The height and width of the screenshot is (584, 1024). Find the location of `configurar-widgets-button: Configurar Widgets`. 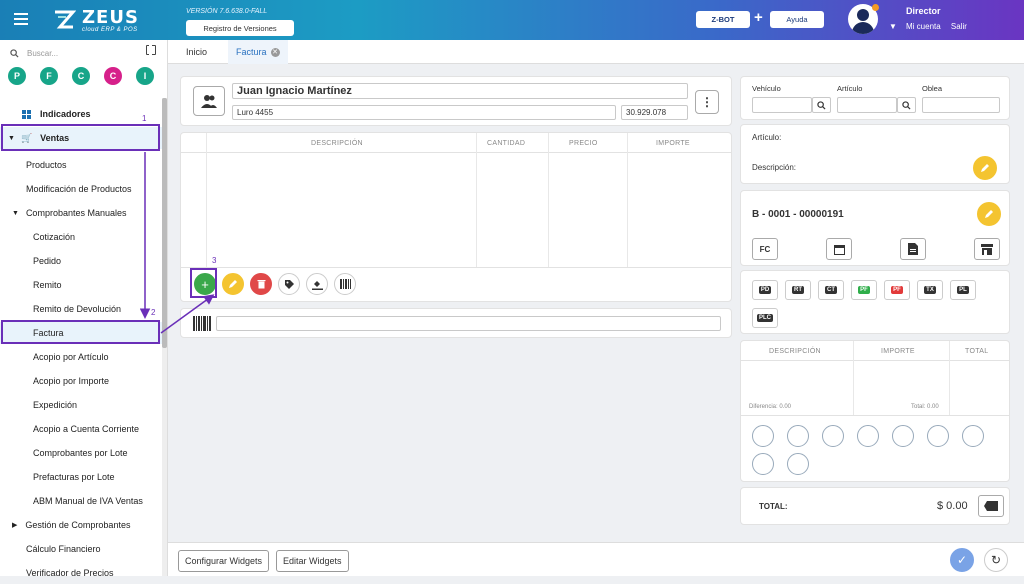

configurar-widgets-button: Configurar Widgets is located at coordinates (224, 561).